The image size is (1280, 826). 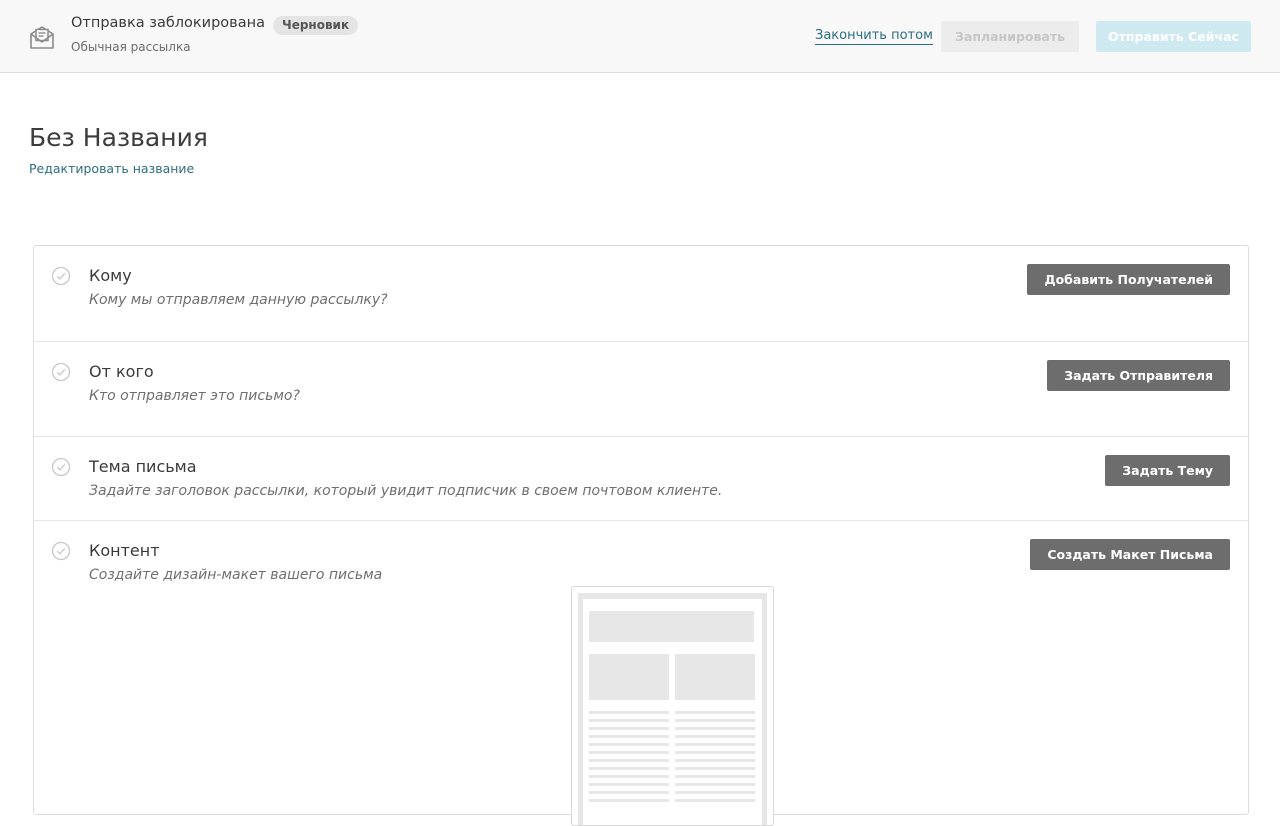 What do you see at coordinates (874, 36) in the screenshot?
I see `finish-later-link: Закончить потом` at bounding box center [874, 36].